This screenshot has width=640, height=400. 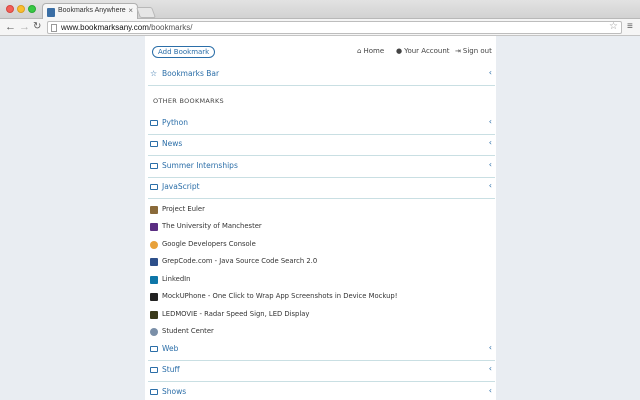 I want to click on folder-row-stuff: Stuff ‹, so click(x=321, y=371).